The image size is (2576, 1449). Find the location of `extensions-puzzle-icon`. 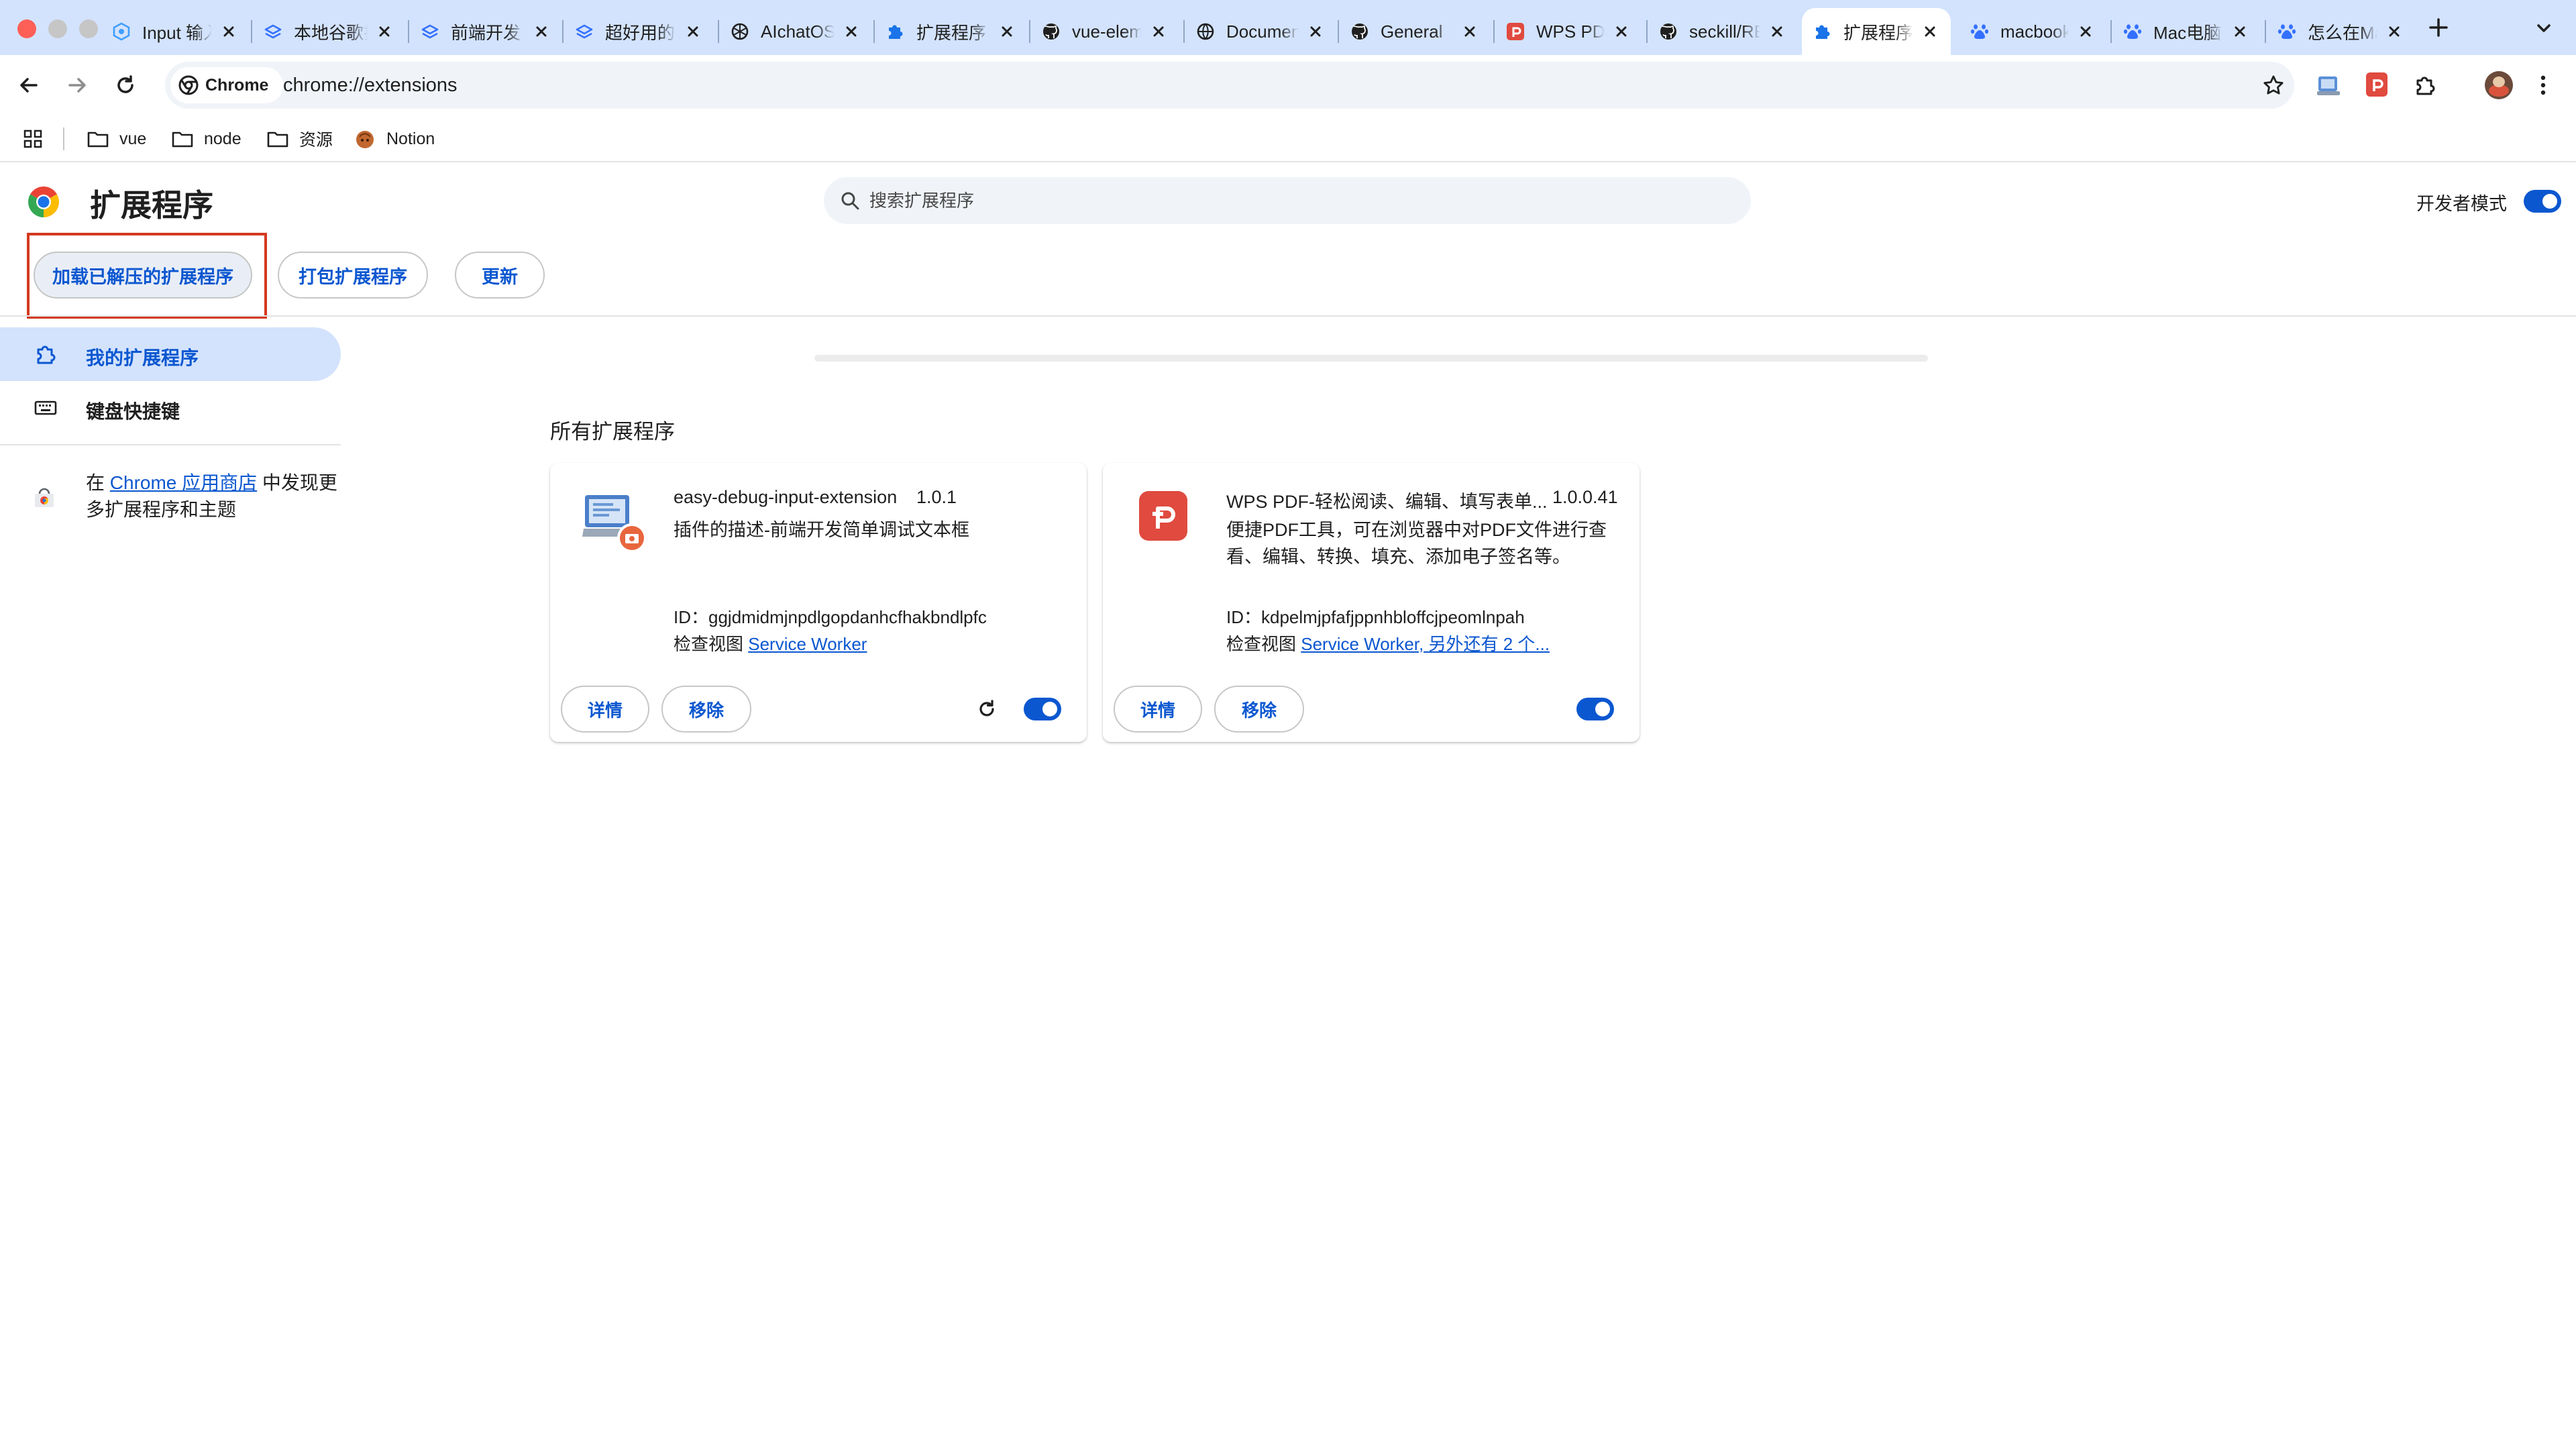

extensions-puzzle-icon is located at coordinates (2425, 85).